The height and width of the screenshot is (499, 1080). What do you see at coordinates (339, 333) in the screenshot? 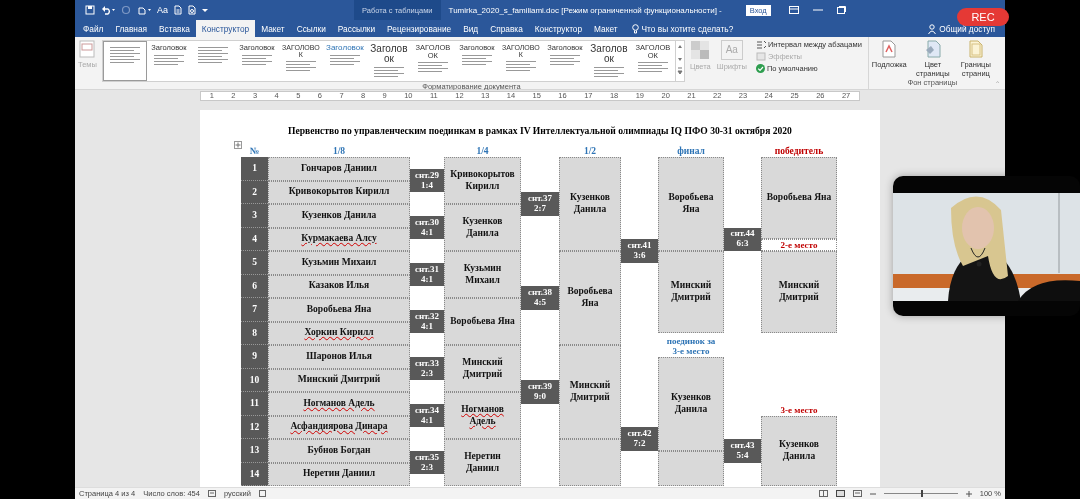
I see `bracket-cell: Хоркин Кирилл` at bounding box center [339, 333].